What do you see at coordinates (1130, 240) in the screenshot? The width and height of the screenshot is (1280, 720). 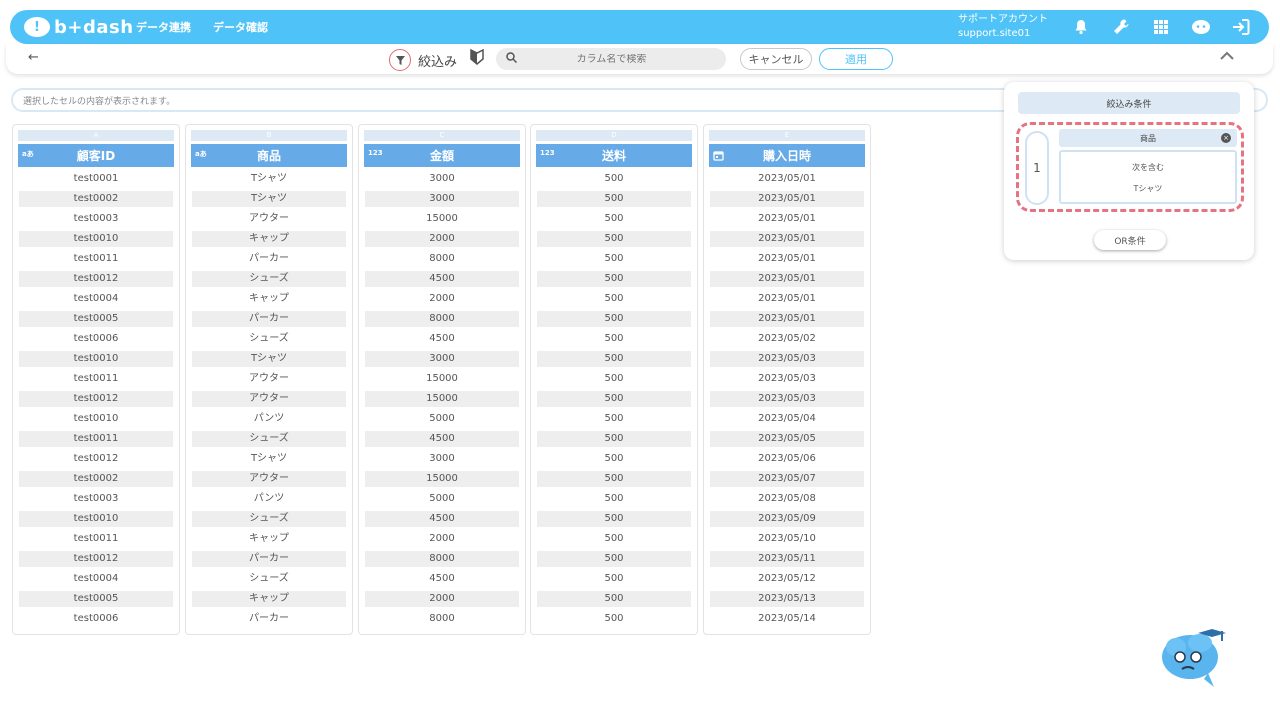 I see `or-condition-button: OR条件` at bounding box center [1130, 240].